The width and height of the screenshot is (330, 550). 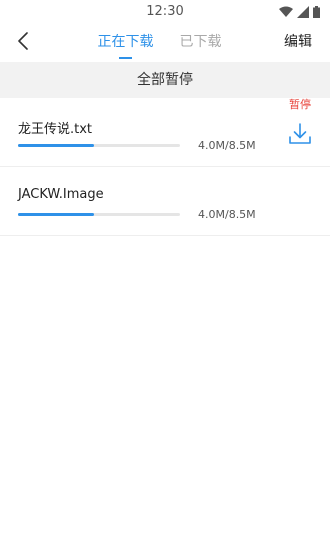 What do you see at coordinates (165, 201) in the screenshot?
I see `list-item: JACKW.Image 4.0M/8.5M` at bounding box center [165, 201].